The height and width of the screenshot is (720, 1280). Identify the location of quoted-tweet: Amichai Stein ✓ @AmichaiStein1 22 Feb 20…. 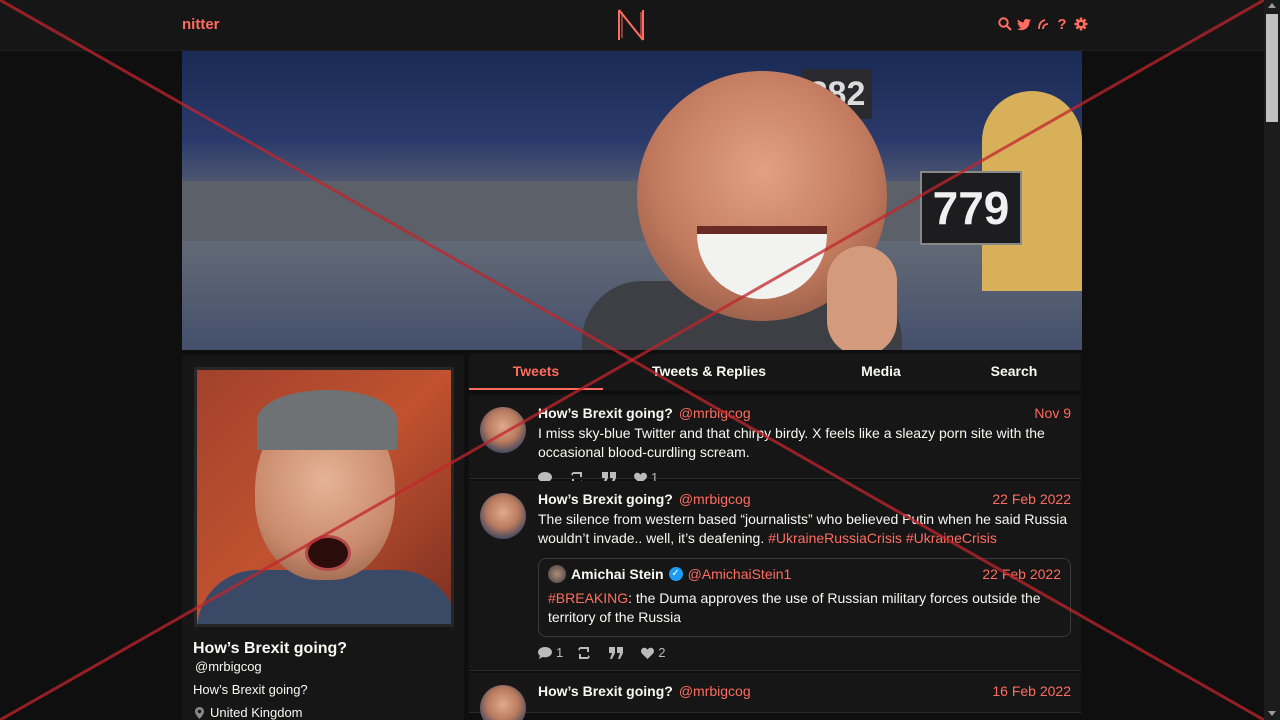
(804, 597).